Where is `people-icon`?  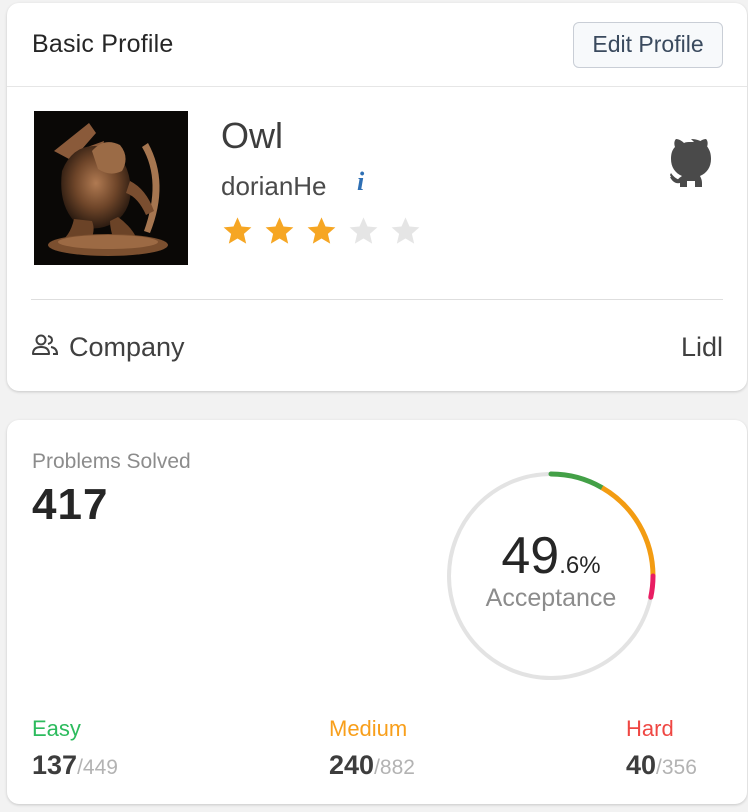
people-icon is located at coordinates (45, 347).